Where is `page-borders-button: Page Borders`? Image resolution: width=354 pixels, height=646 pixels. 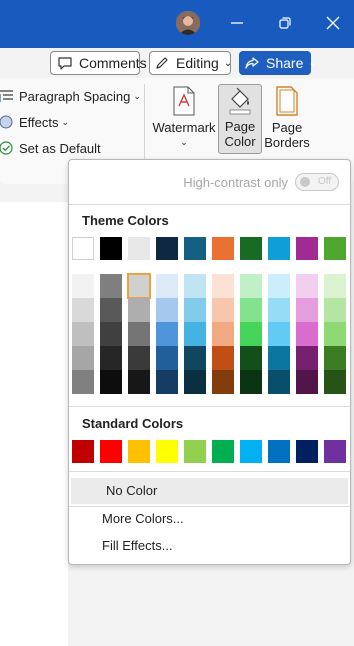 page-borders-button: Page Borders is located at coordinates (287, 117).